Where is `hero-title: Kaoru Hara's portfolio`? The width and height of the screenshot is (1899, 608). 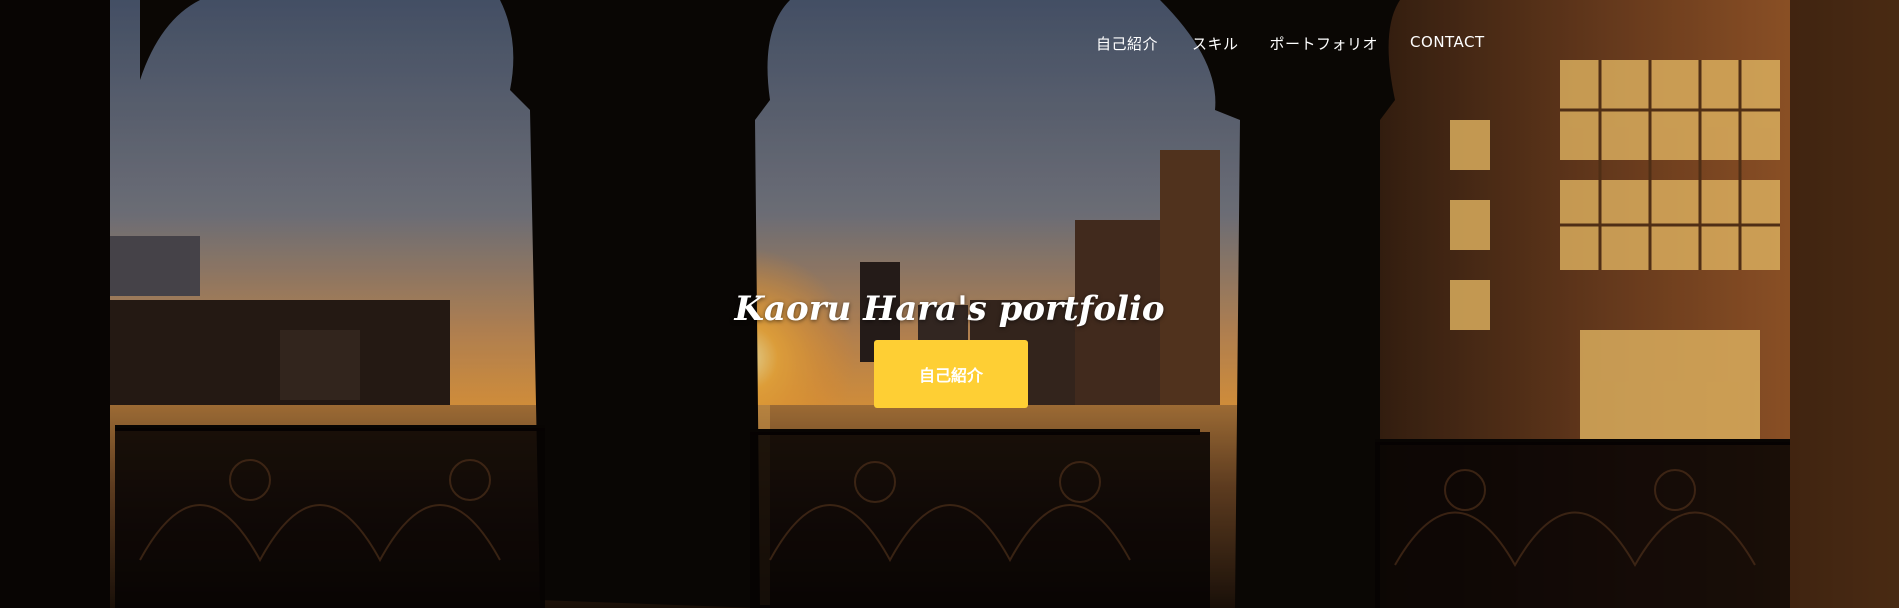 hero-title: Kaoru Hara's portfolio is located at coordinates (949, 308).